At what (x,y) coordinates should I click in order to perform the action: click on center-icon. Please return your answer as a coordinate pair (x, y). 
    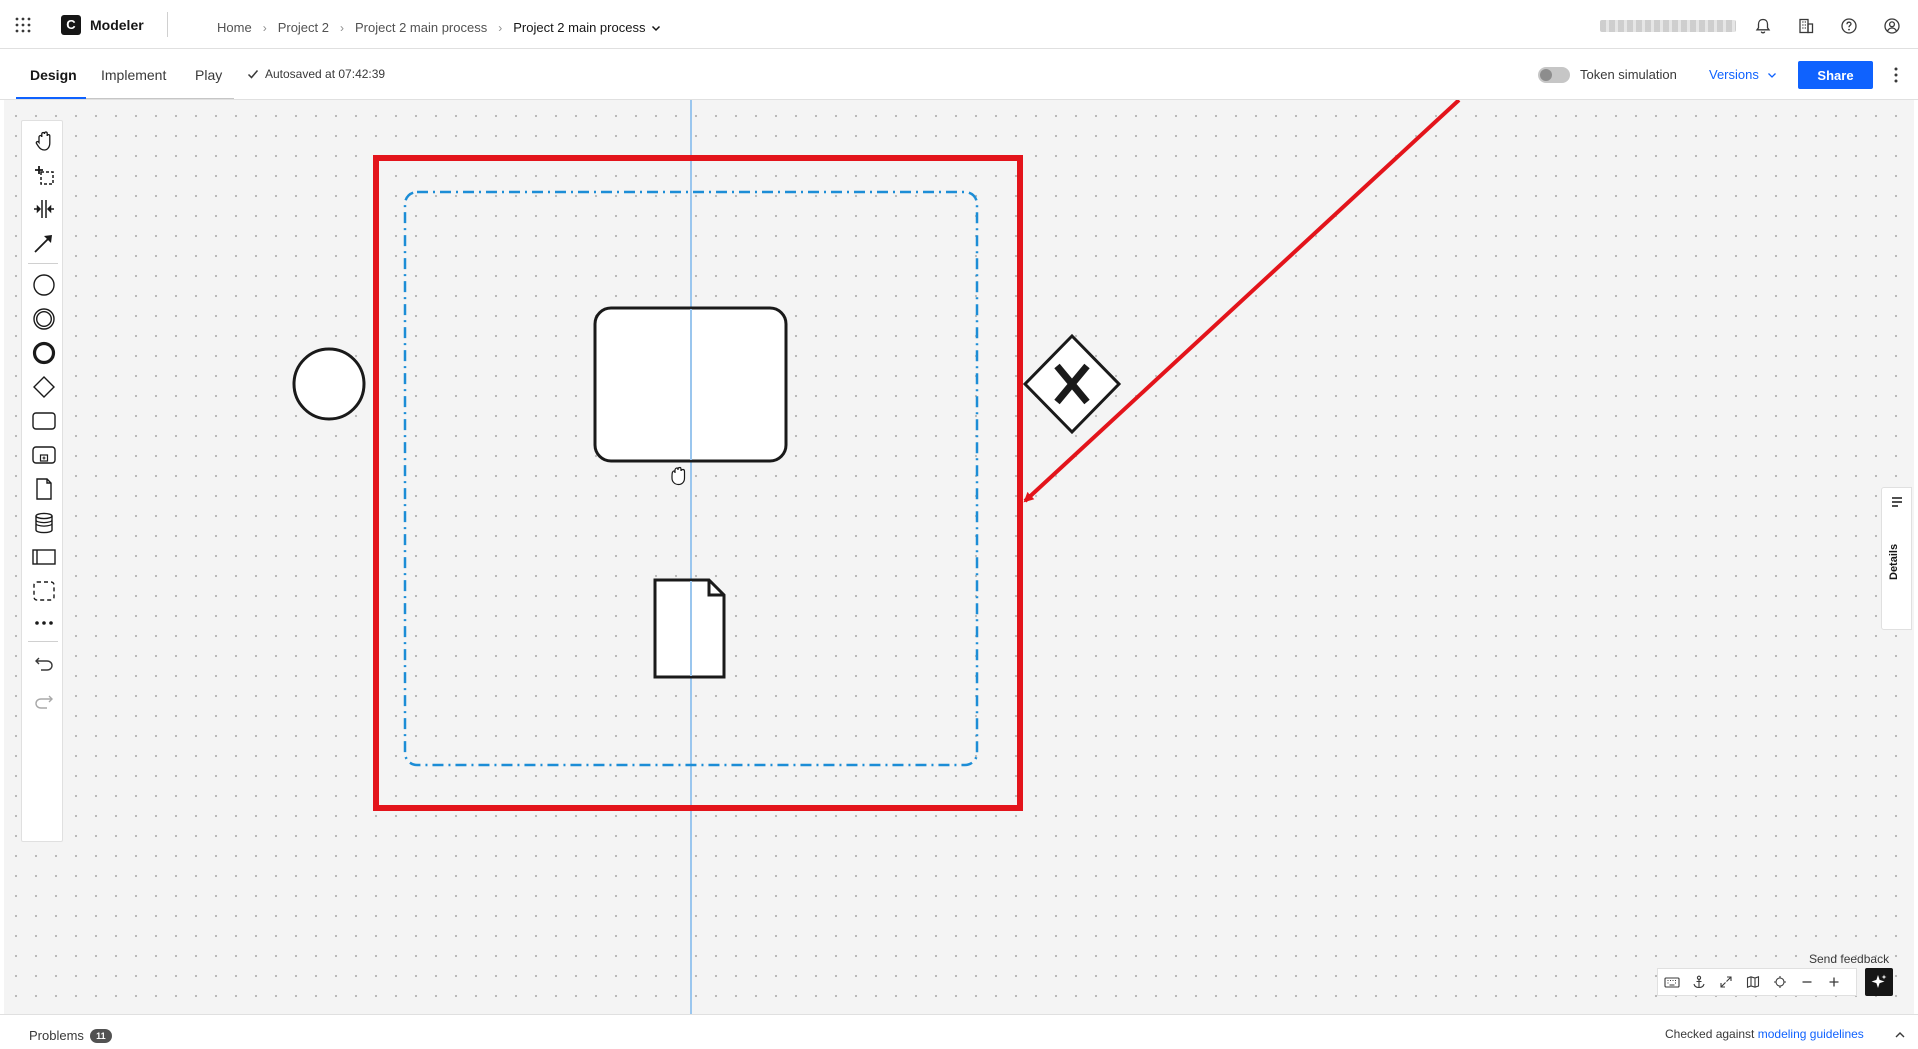
    Looking at the image, I should click on (1779, 982).